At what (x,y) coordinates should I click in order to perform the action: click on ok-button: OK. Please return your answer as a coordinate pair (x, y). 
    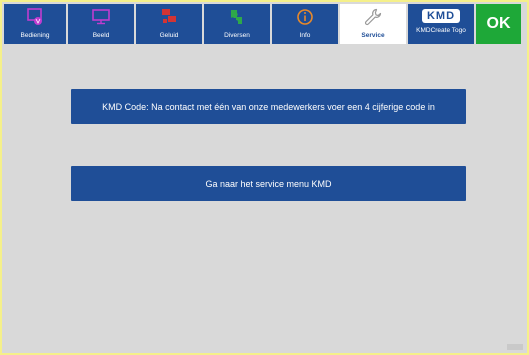
    Looking at the image, I should click on (498, 24).